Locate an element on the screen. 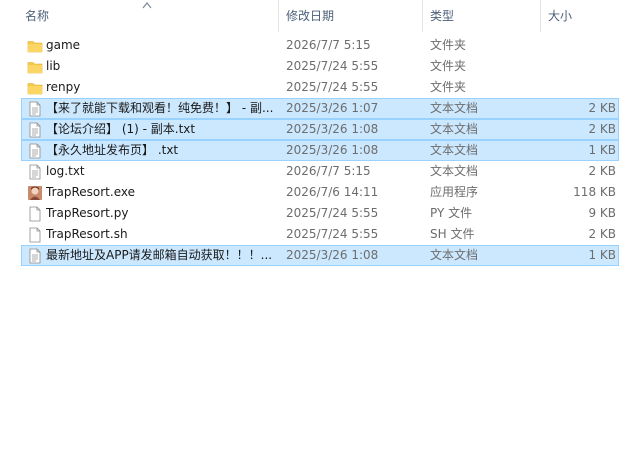 This screenshot has width=622, height=467. column-header-name: 名称 is located at coordinates (150, 16).